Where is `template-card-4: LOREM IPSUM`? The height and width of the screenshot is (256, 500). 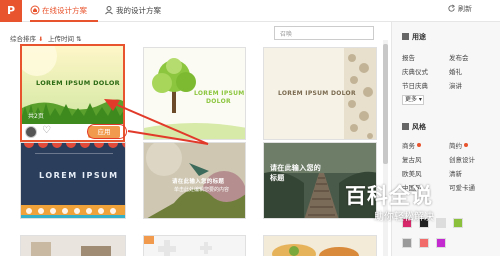 template-card-4: LOREM IPSUM is located at coordinates (73, 180).